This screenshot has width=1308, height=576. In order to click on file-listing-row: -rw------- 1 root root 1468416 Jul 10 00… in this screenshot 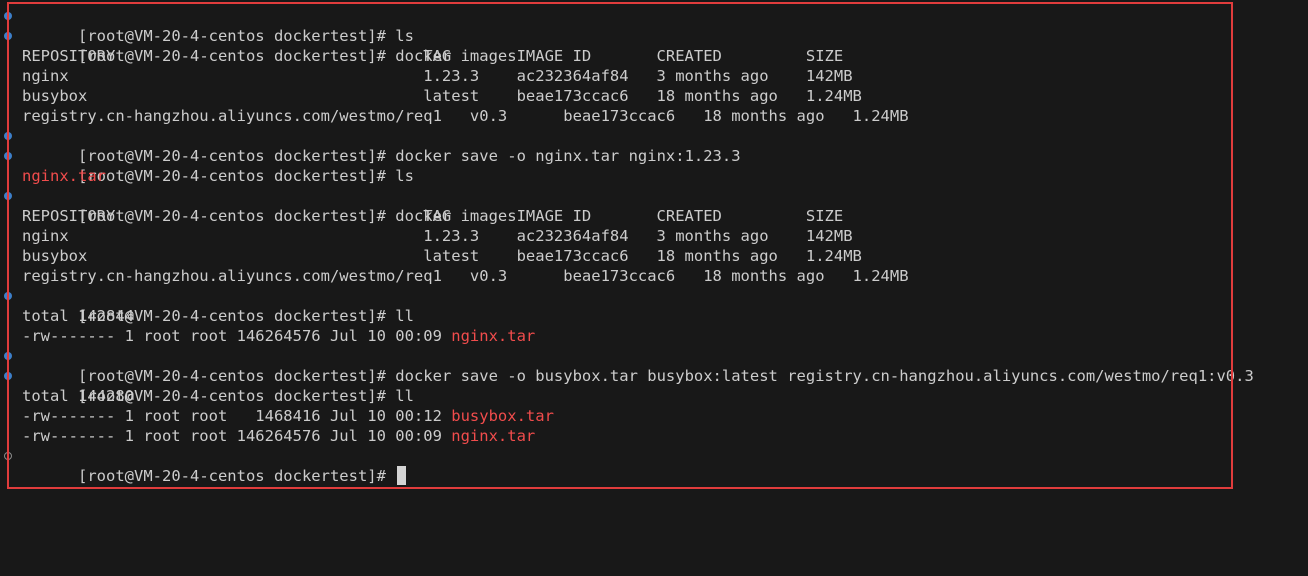, I will do `click(654, 416)`.